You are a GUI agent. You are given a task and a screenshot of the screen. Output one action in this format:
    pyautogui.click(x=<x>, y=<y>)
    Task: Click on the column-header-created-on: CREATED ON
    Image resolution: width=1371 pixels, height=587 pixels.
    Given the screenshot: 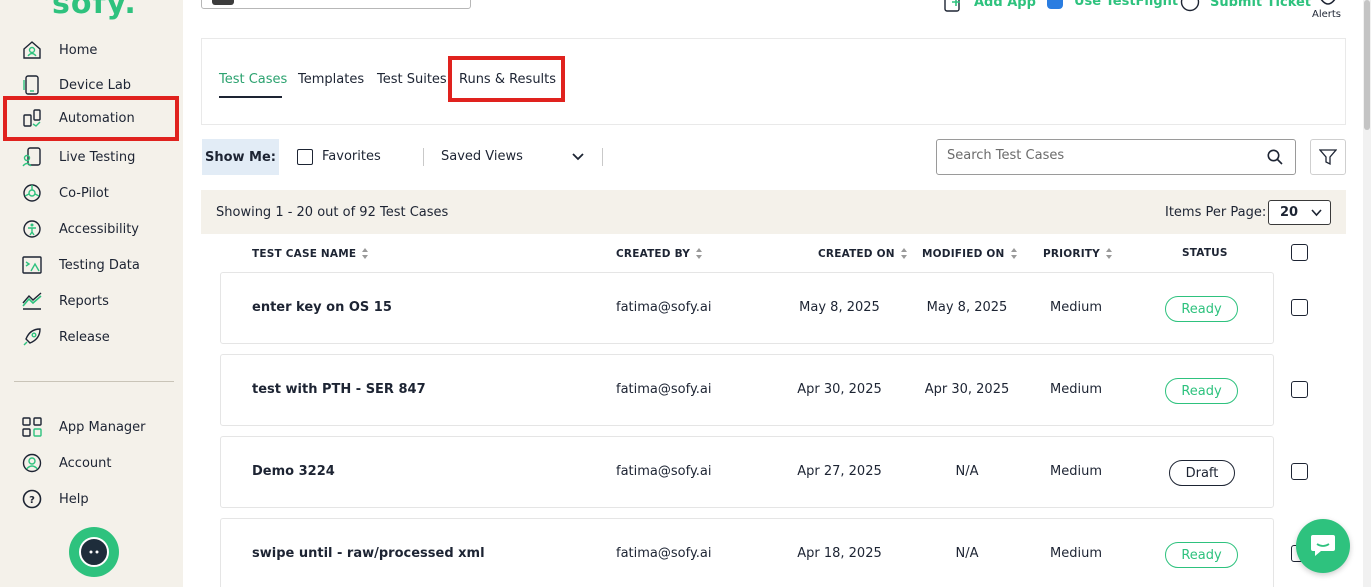 What is the action you would take?
    pyautogui.click(x=863, y=253)
    